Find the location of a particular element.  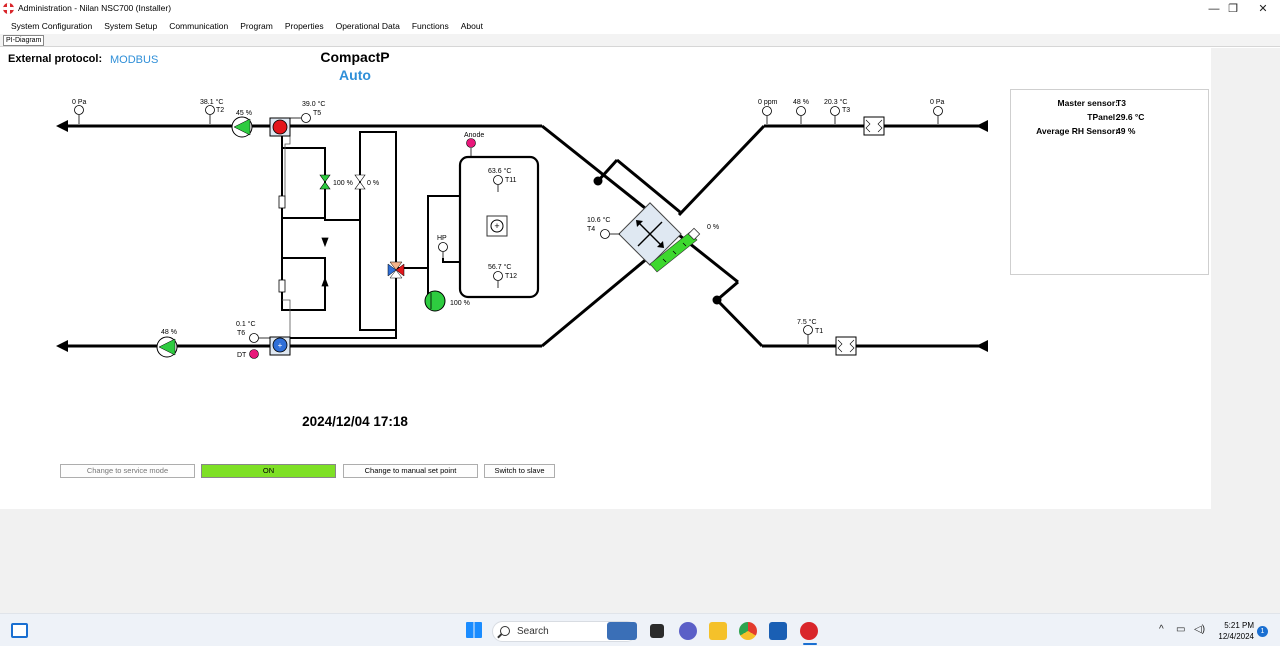

co2-value: 0 ppm is located at coordinates (768, 102).